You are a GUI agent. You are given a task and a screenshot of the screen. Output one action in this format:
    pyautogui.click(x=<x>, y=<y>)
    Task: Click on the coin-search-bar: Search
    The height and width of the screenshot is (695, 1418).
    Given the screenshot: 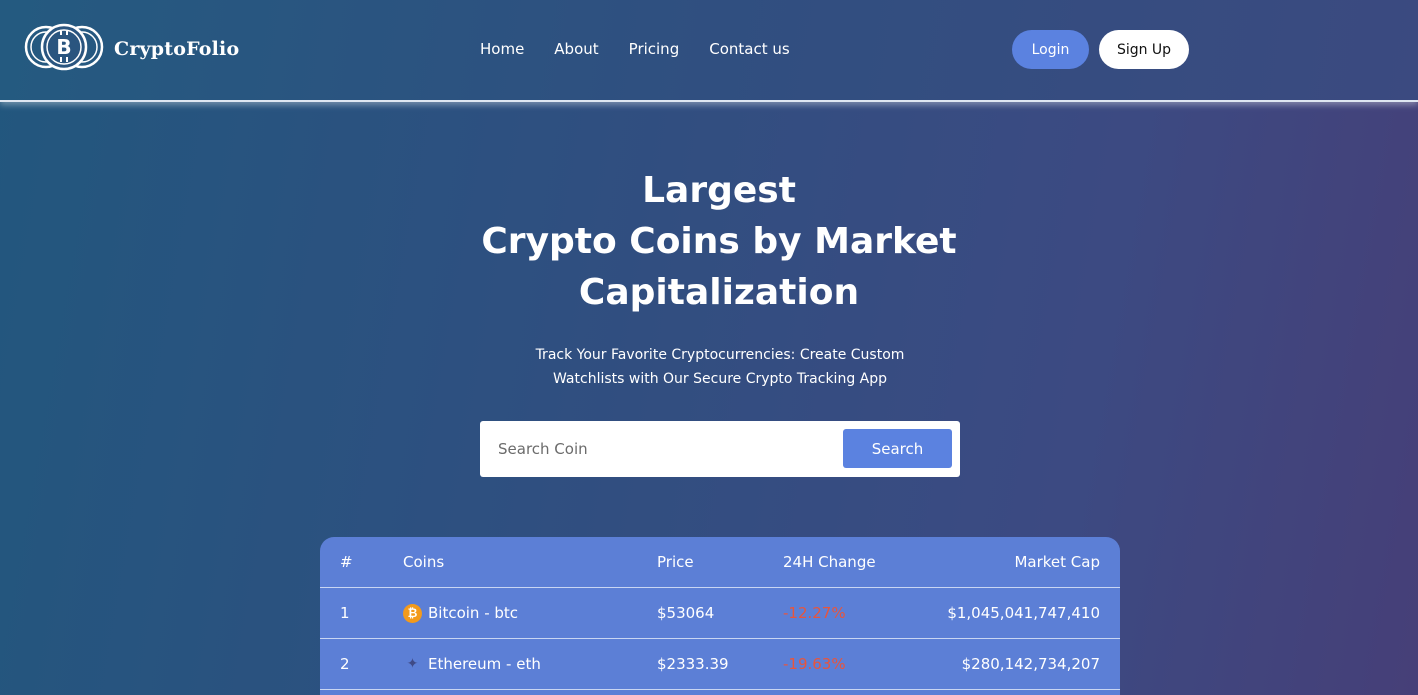 What is the action you would take?
    pyautogui.click(x=720, y=449)
    